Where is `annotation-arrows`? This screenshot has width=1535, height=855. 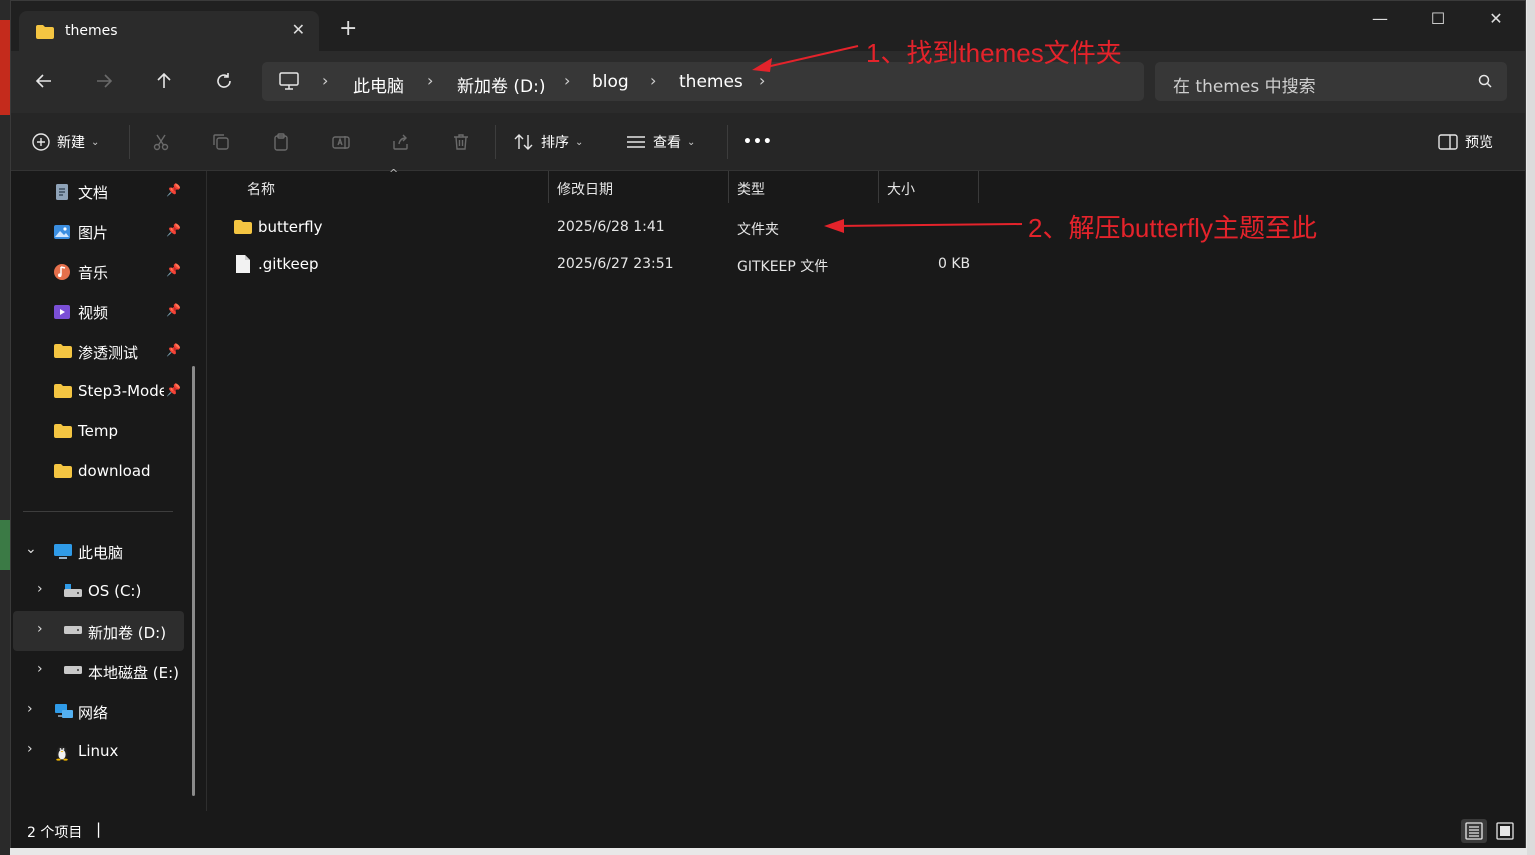 annotation-arrows is located at coordinates (887, 139).